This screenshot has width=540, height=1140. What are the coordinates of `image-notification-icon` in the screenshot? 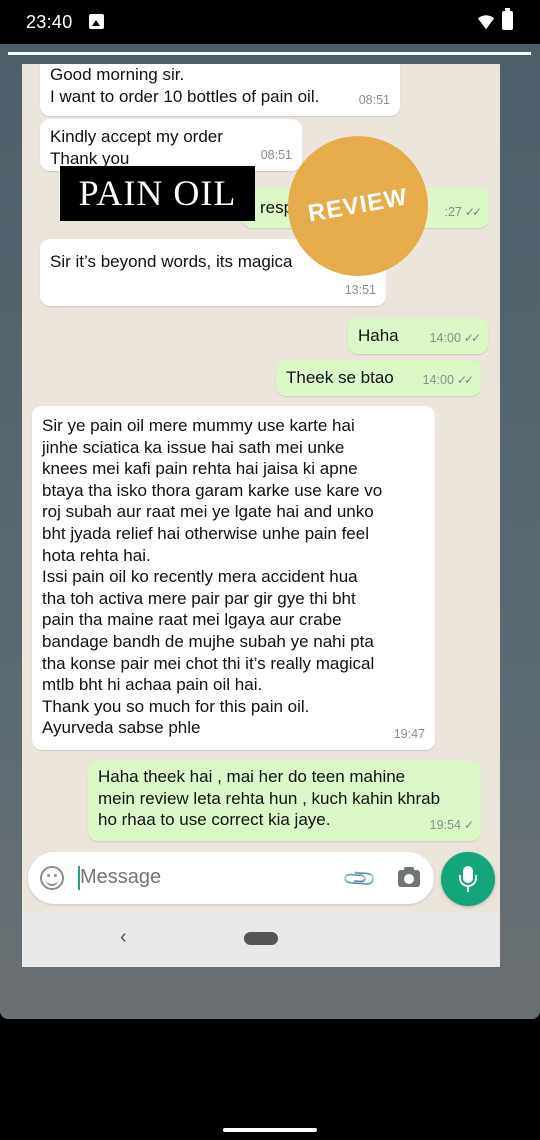 It's located at (96, 21).